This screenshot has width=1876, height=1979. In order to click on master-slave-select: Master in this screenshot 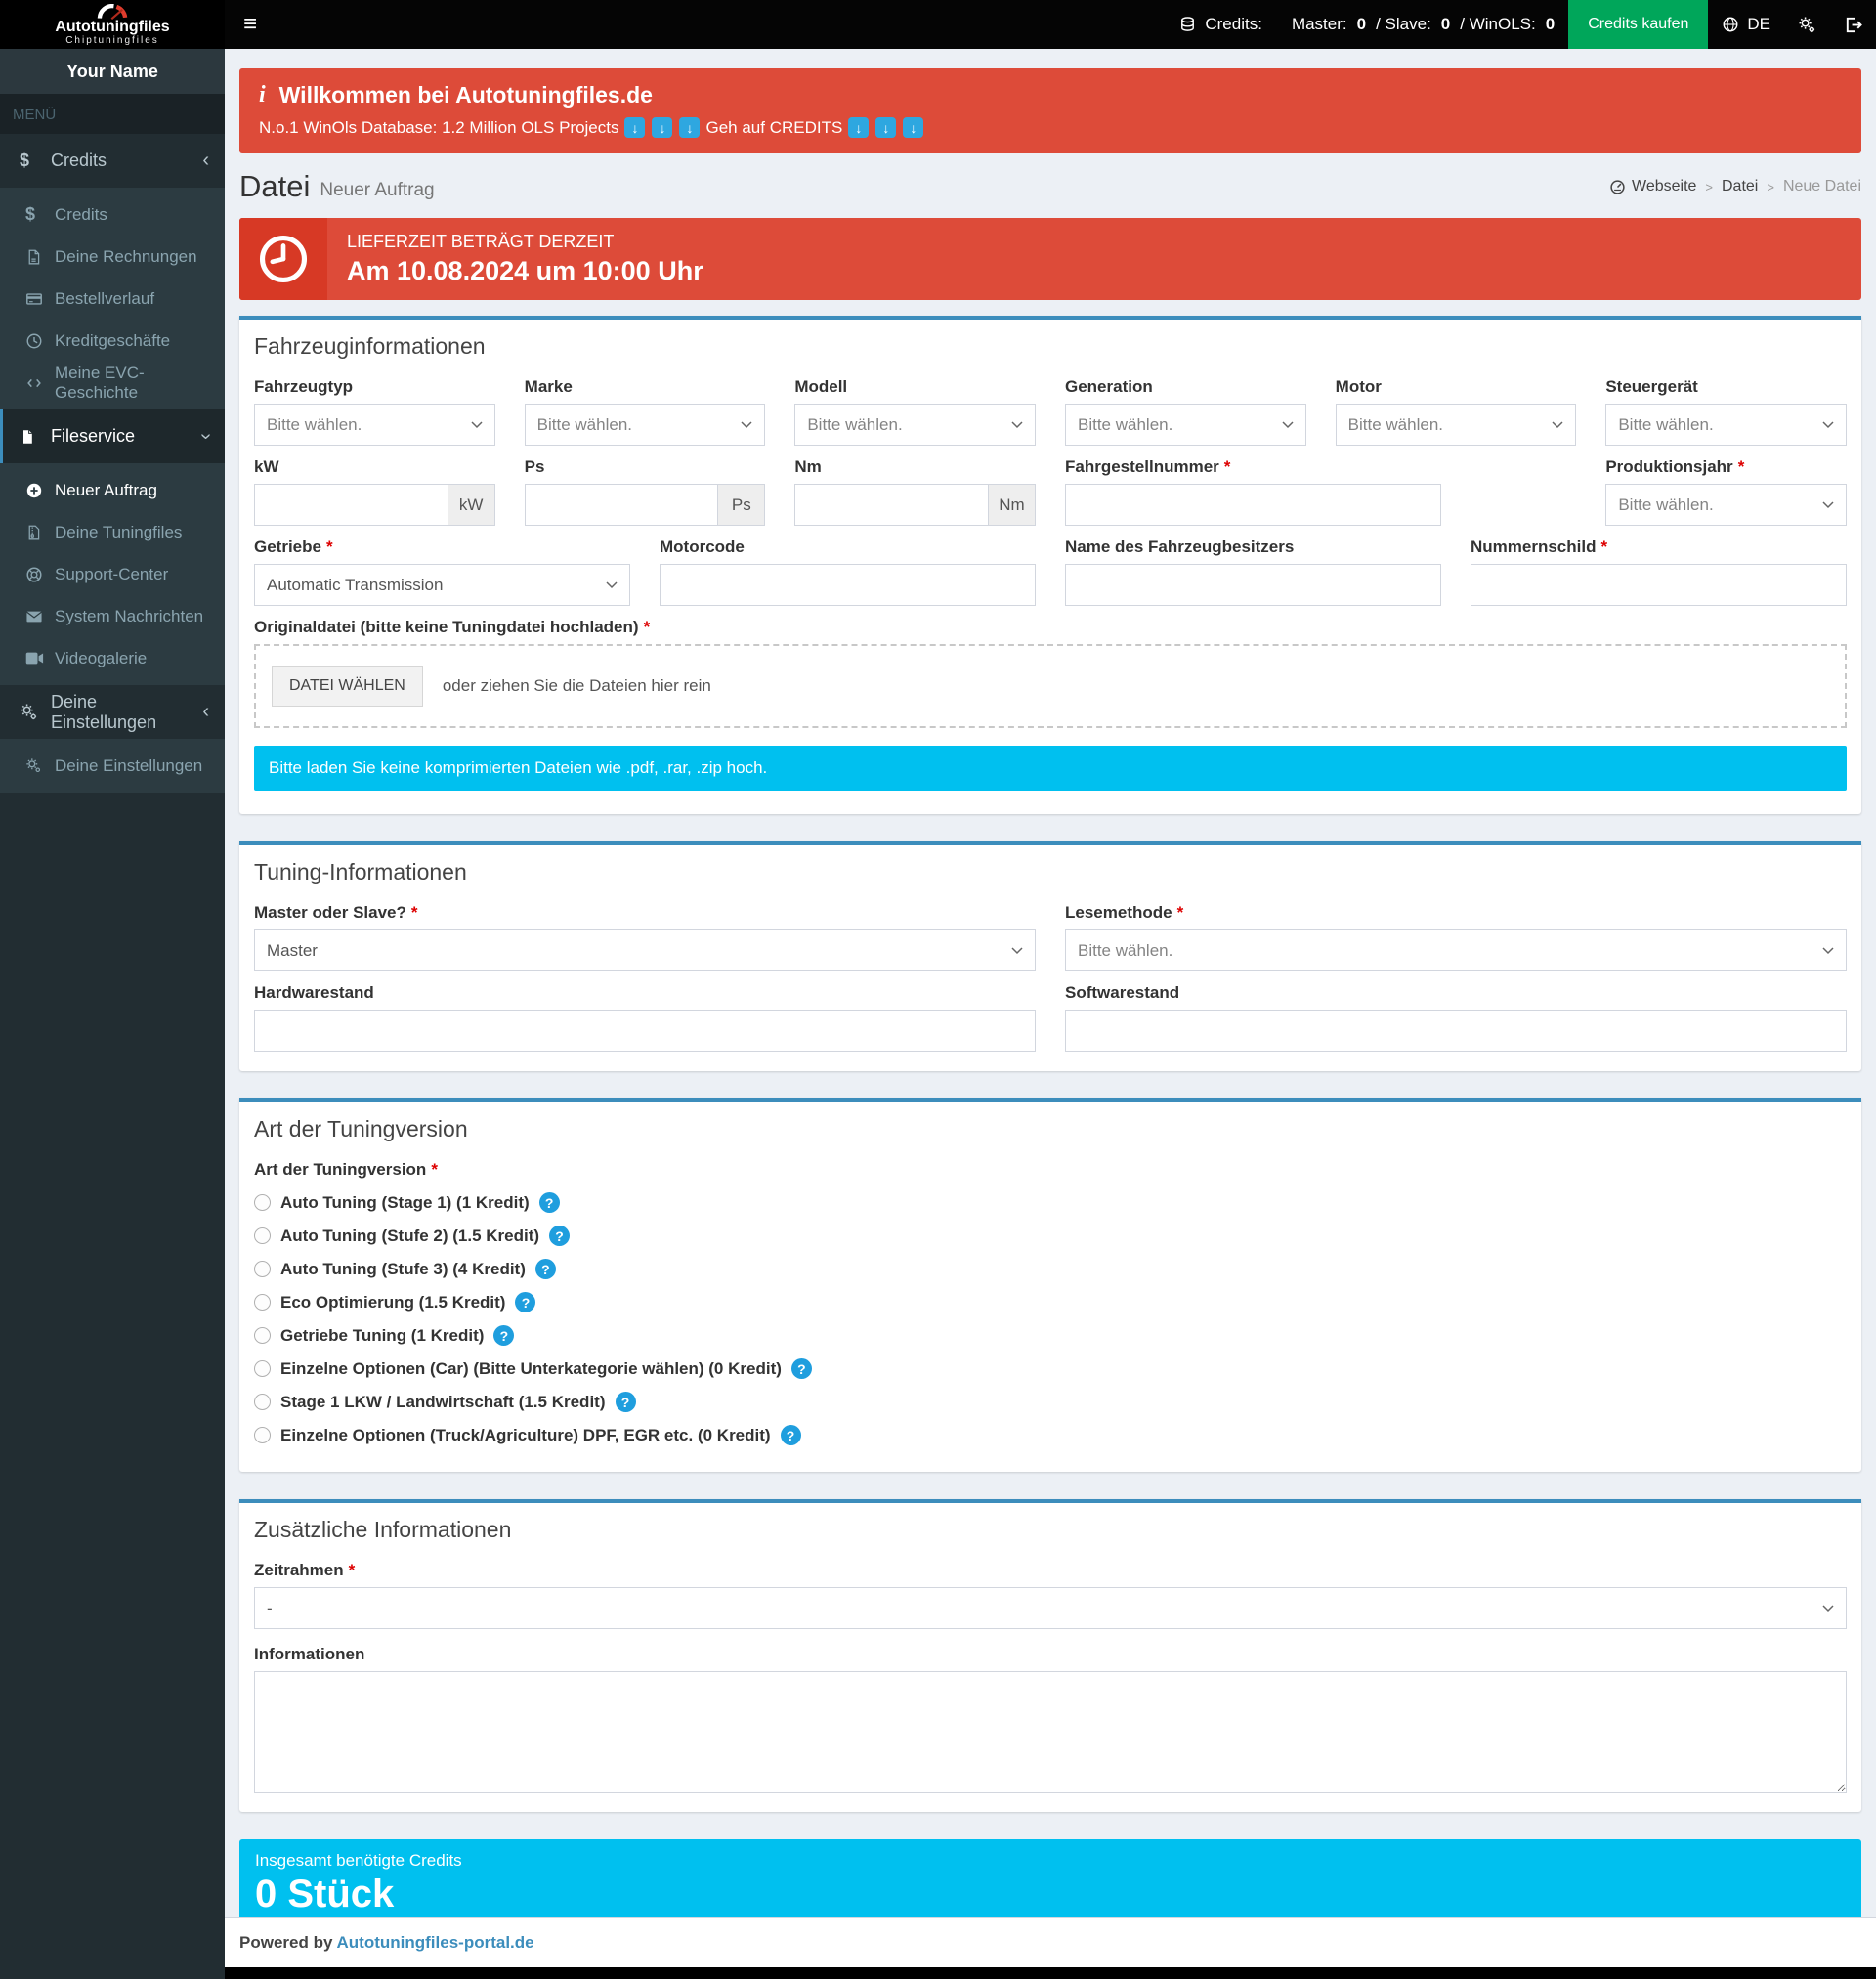, I will do `click(645, 950)`.